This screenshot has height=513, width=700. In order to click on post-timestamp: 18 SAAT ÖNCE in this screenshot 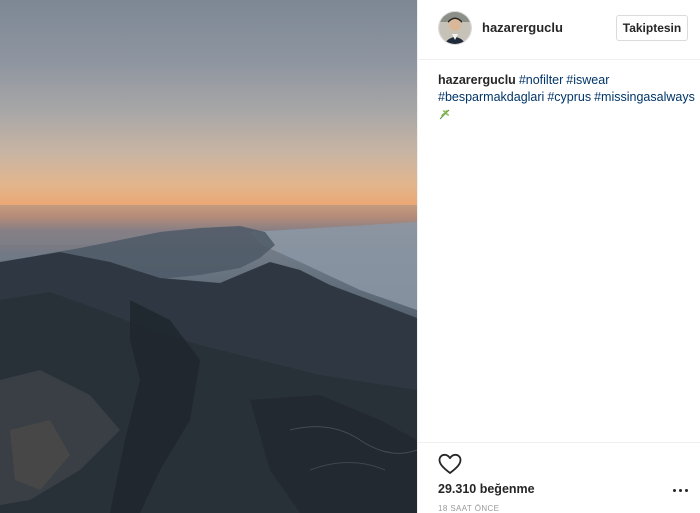, I will do `click(468, 508)`.